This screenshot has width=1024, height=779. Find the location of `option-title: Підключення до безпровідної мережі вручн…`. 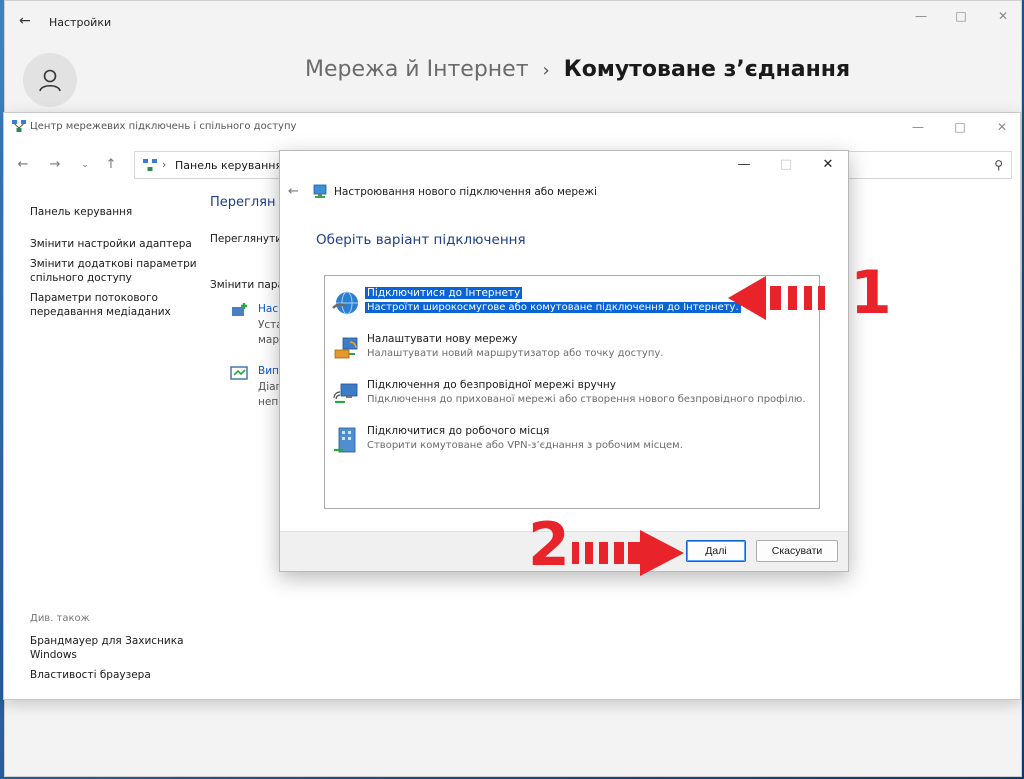

option-title: Підключення до безпровідної мережі вручн… is located at coordinates (491, 385).